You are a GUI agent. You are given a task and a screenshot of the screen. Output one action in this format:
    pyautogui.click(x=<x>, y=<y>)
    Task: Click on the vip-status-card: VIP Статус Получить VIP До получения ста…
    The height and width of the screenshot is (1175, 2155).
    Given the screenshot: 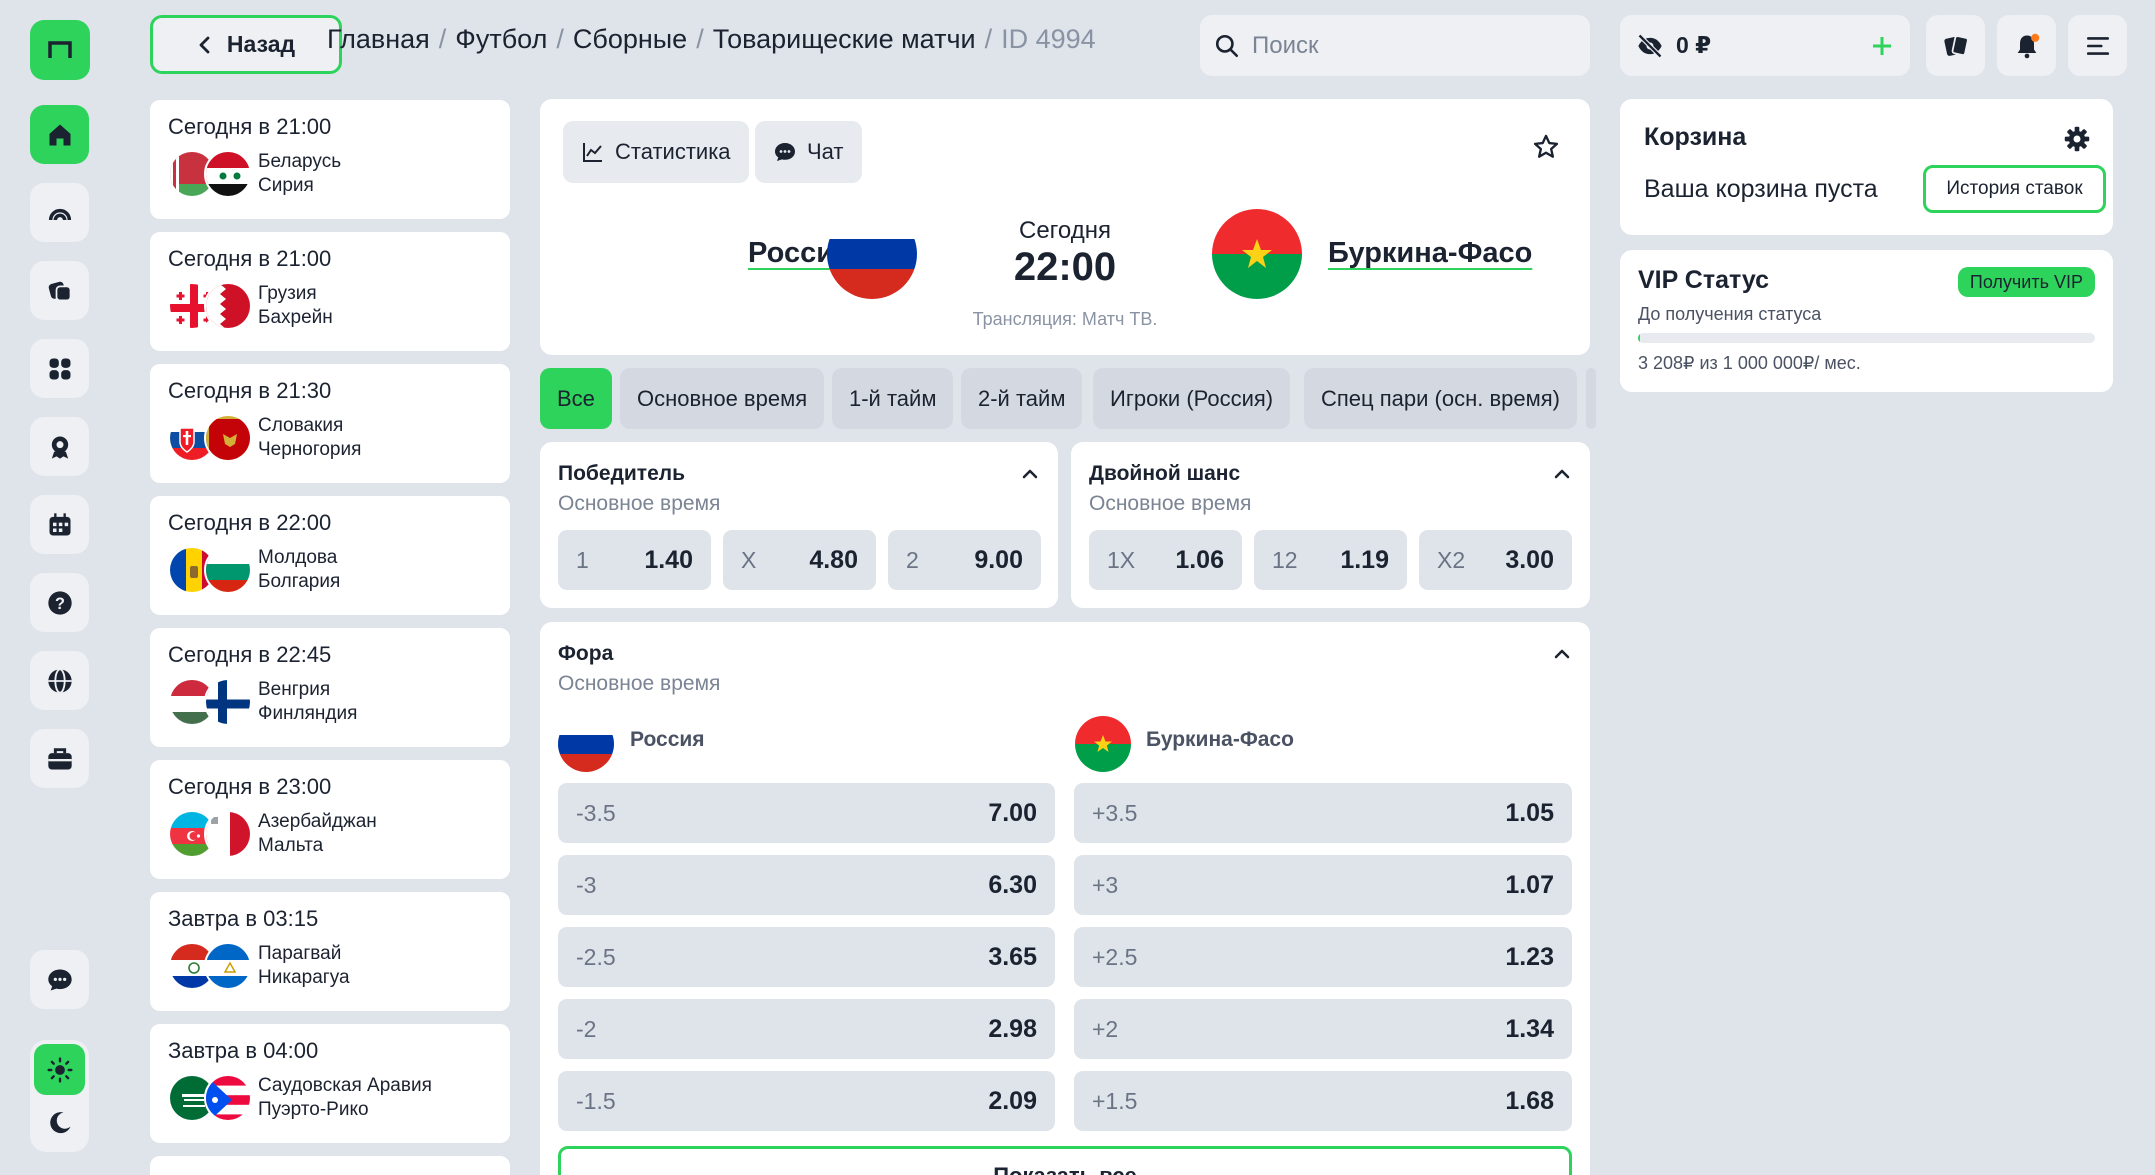 What is the action you would take?
    pyautogui.click(x=1866, y=321)
    